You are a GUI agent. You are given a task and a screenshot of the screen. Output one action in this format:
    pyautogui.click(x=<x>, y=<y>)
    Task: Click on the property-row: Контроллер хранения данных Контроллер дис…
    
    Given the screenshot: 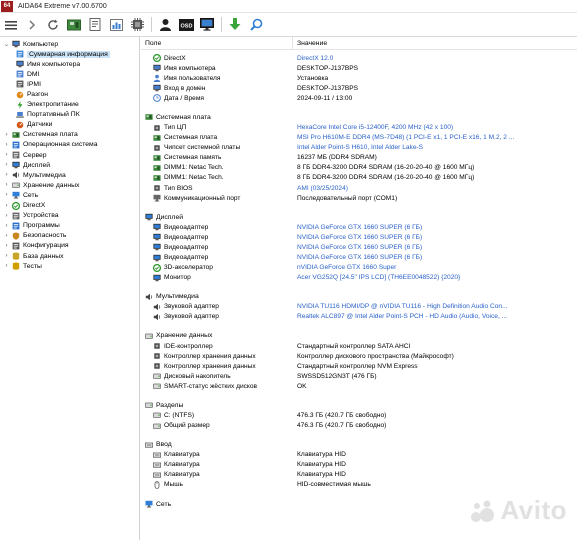 What is the action you would take?
    pyautogui.click(x=359, y=356)
    